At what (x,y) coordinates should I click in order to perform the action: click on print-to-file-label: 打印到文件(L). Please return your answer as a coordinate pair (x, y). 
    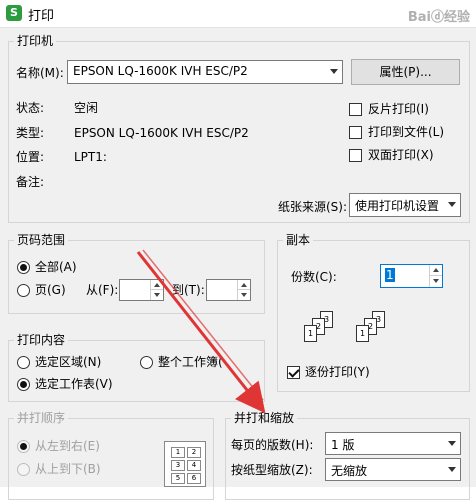
    Looking at the image, I should click on (406, 132).